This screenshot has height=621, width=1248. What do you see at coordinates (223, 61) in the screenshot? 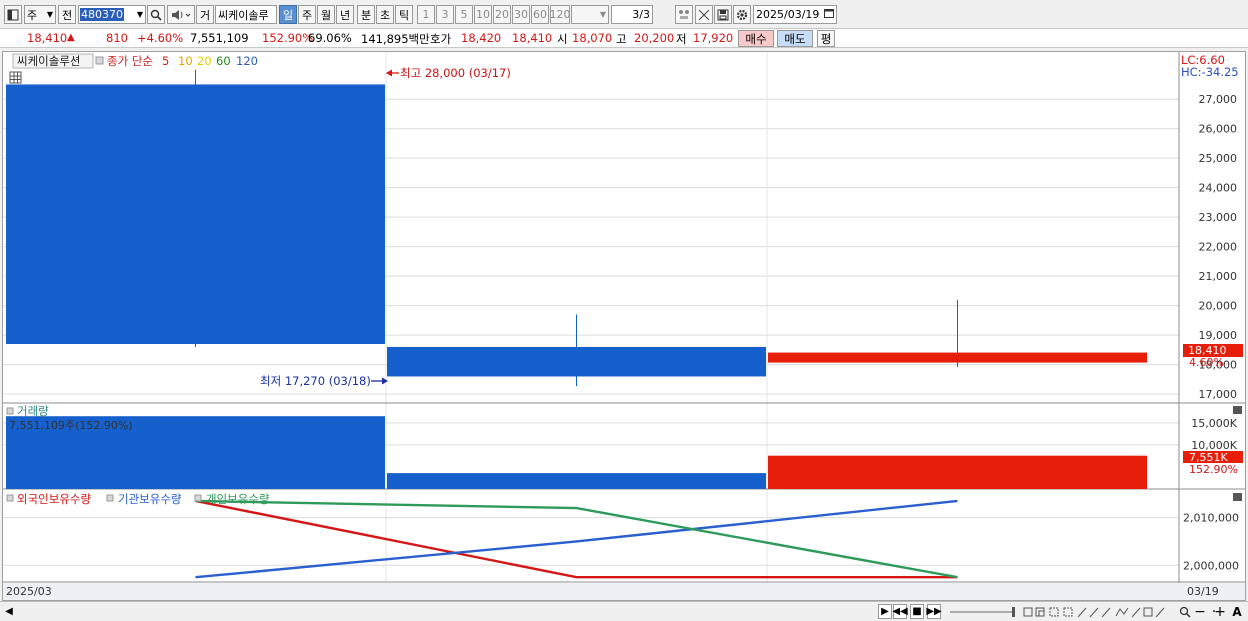
I see `ma-period-60: 60` at bounding box center [223, 61].